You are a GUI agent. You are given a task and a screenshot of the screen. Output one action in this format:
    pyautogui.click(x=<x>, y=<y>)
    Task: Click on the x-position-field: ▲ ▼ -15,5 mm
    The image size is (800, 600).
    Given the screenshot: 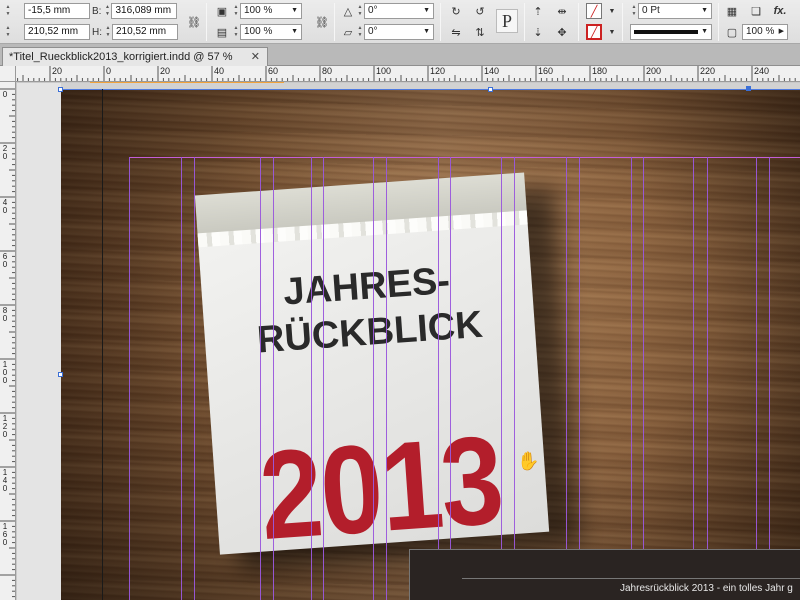 What is the action you would take?
    pyautogui.click(x=47, y=11)
    